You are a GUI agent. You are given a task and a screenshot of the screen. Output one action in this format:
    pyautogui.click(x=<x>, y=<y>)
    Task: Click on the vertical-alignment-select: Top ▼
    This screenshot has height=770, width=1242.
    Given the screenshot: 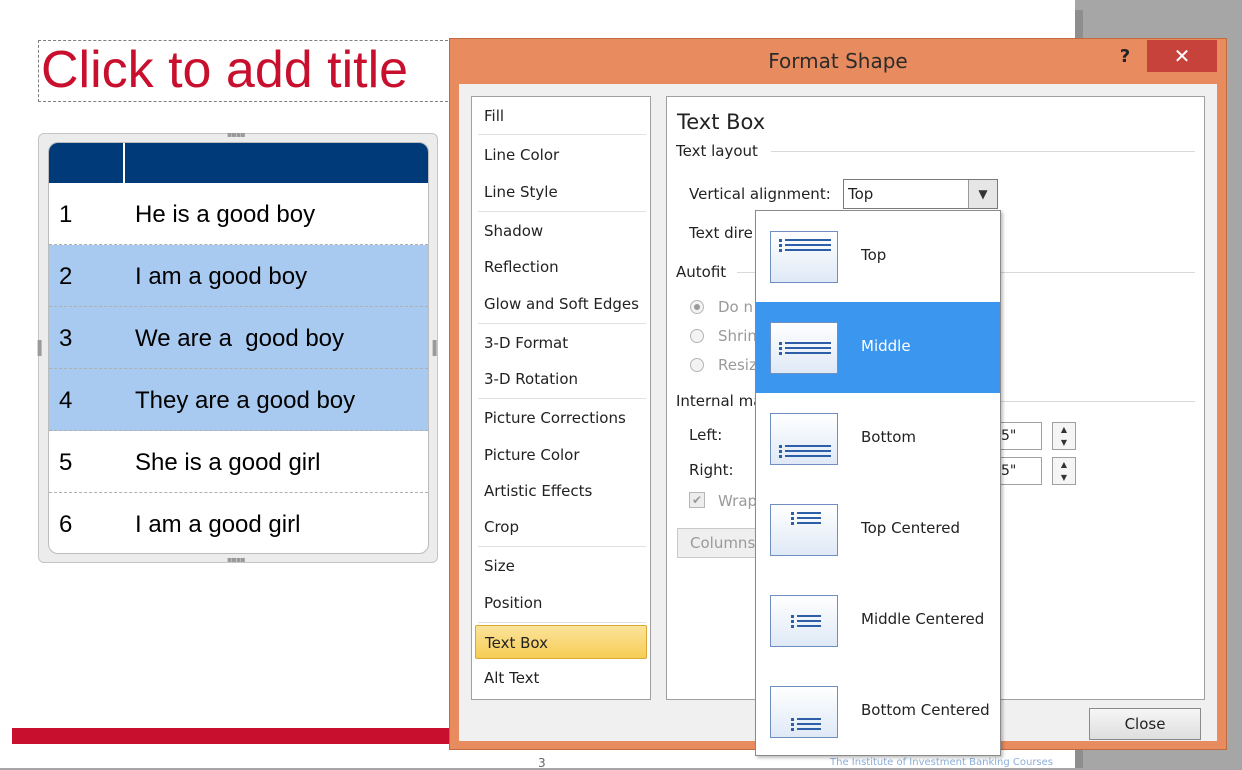 What is the action you would take?
    pyautogui.click(x=920, y=194)
    